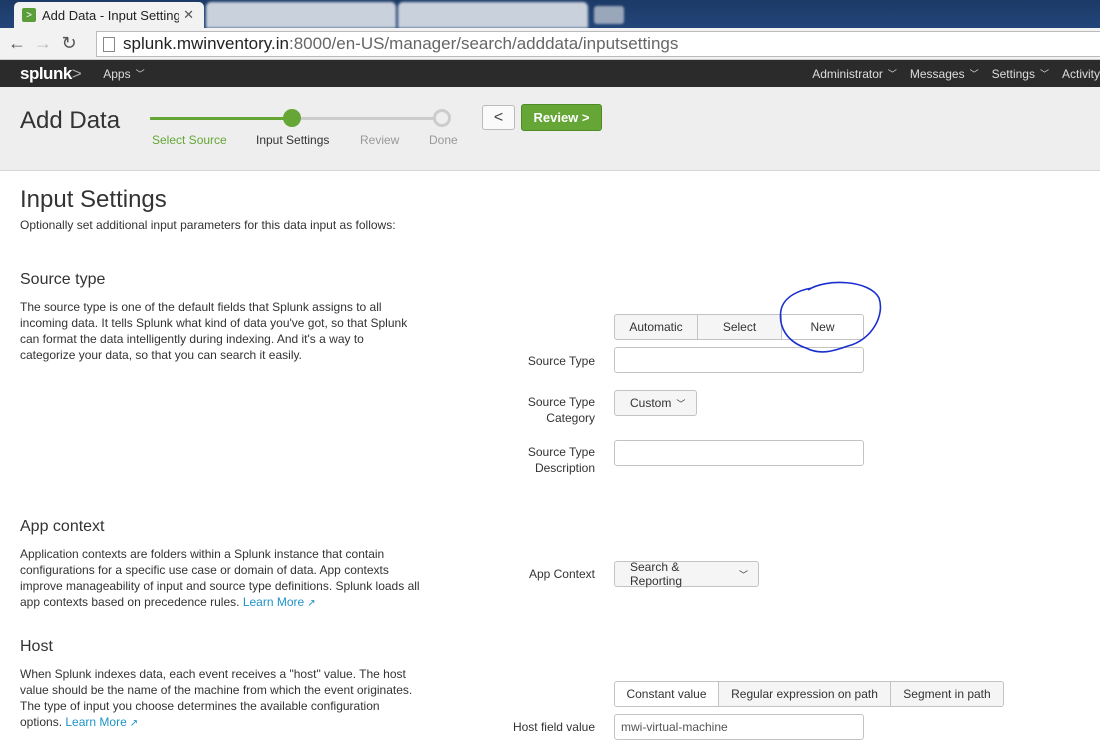  What do you see at coordinates (686, 574) in the screenshot?
I see `app-context-dropdown: Search & Reporting ﹀` at bounding box center [686, 574].